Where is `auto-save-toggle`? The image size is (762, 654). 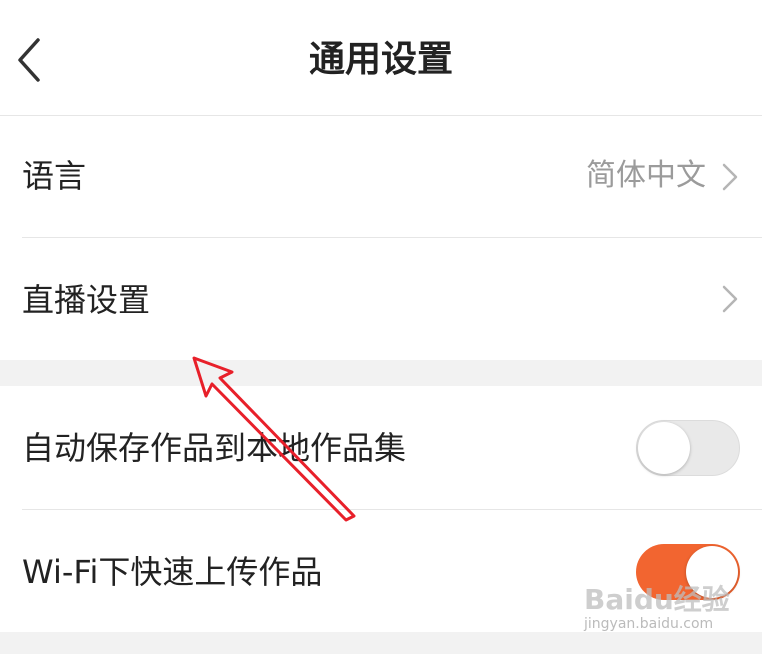 auto-save-toggle is located at coordinates (688, 448).